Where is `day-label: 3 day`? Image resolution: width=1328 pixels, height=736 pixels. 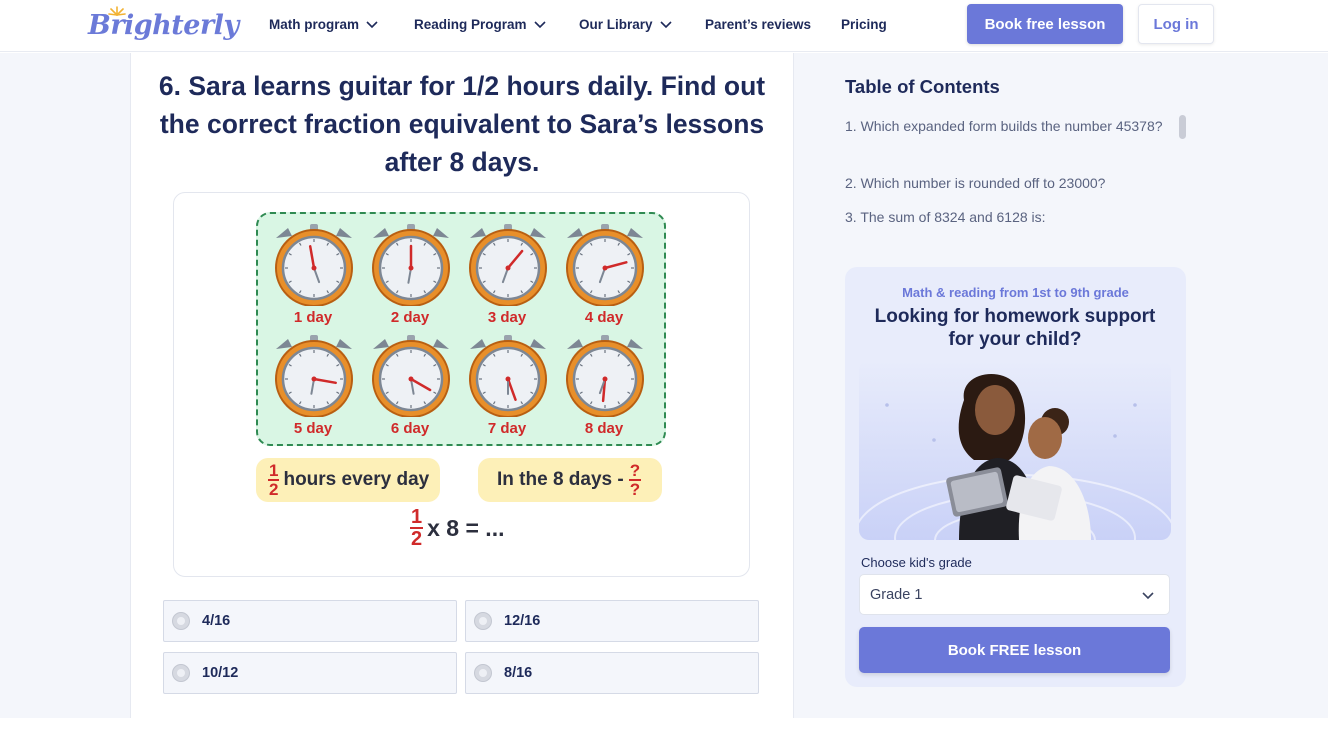
day-label: 3 day is located at coordinates (507, 317).